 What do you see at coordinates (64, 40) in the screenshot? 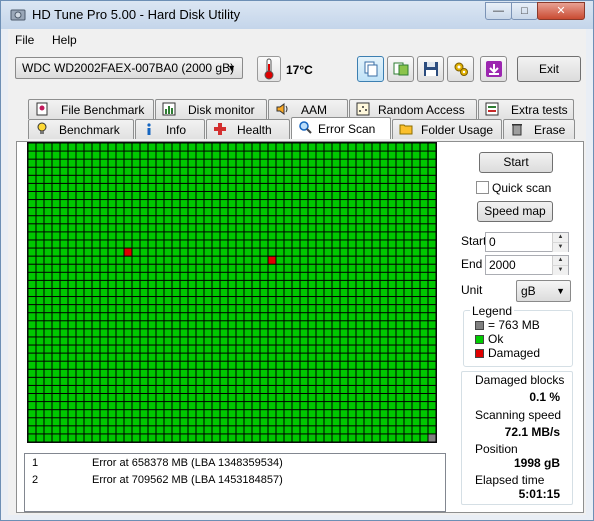
I see `menu-help: Help` at bounding box center [64, 40].